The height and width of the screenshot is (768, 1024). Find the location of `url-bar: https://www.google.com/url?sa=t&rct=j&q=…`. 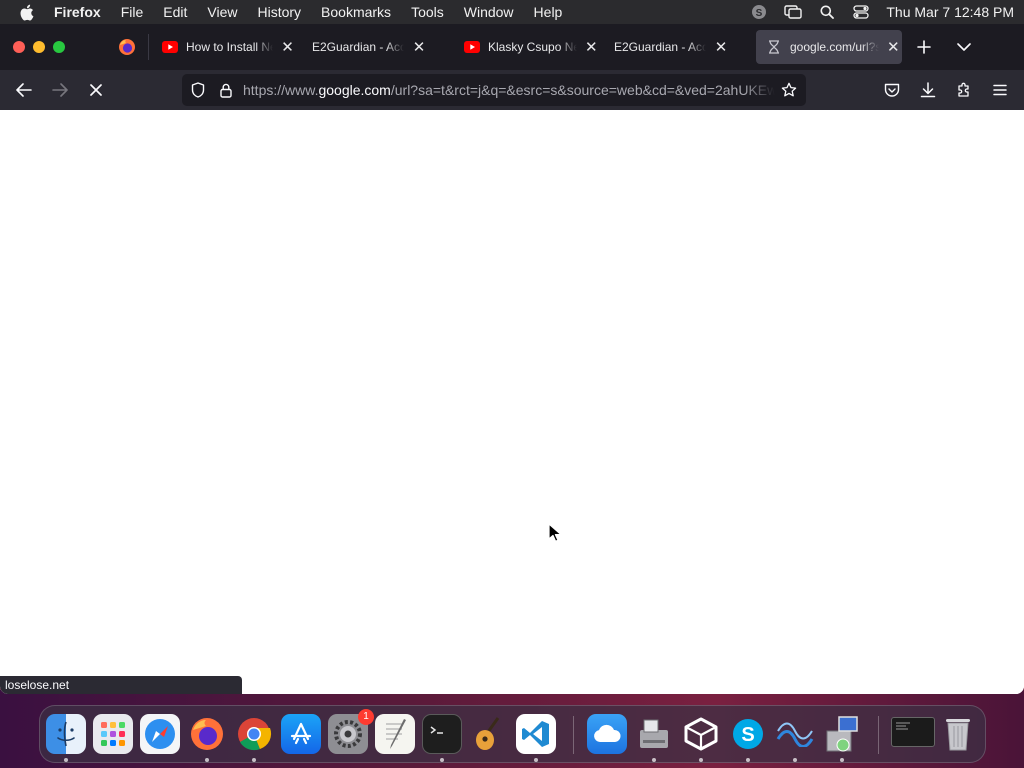

url-bar: https://www.google.com/url?sa=t&rct=j&q=… is located at coordinates (494, 90).